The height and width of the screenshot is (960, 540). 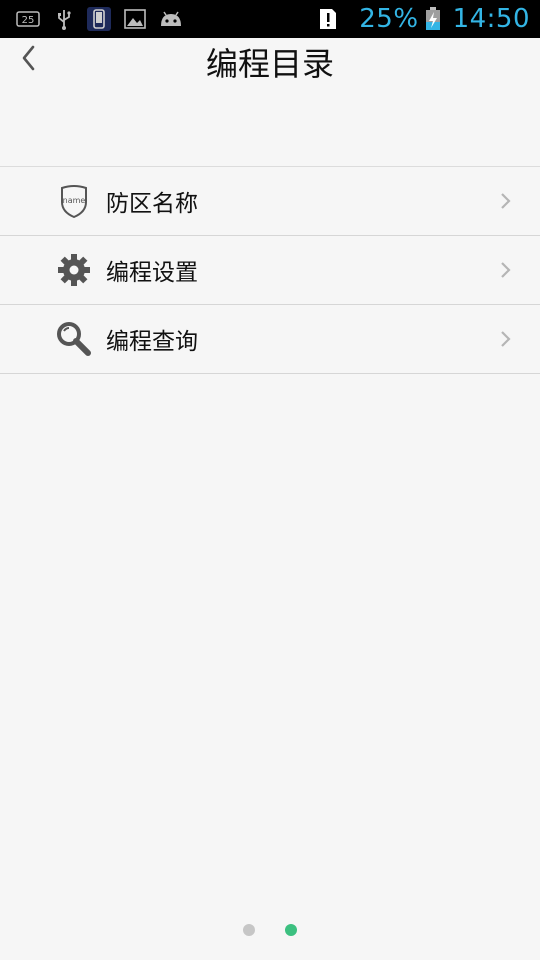 I want to click on android-icon, so click(x=171, y=19).